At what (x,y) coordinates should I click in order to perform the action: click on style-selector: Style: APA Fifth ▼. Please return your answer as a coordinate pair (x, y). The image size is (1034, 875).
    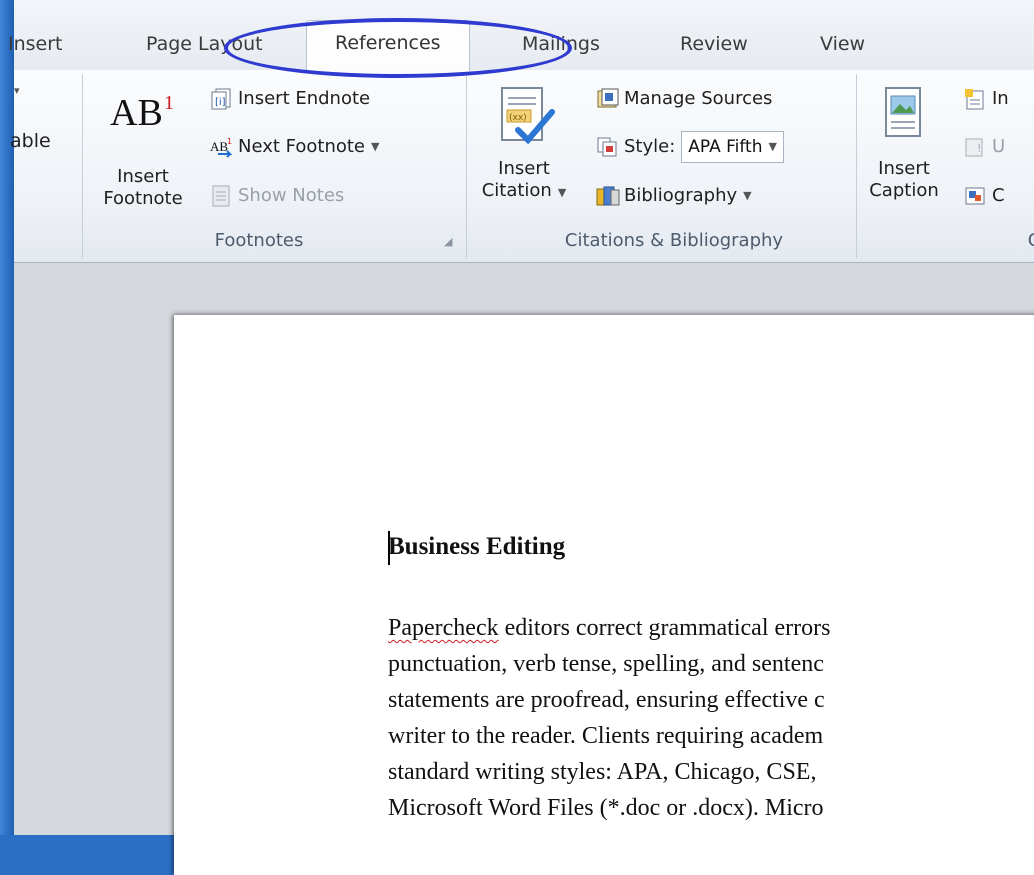
    Looking at the image, I should click on (690, 147).